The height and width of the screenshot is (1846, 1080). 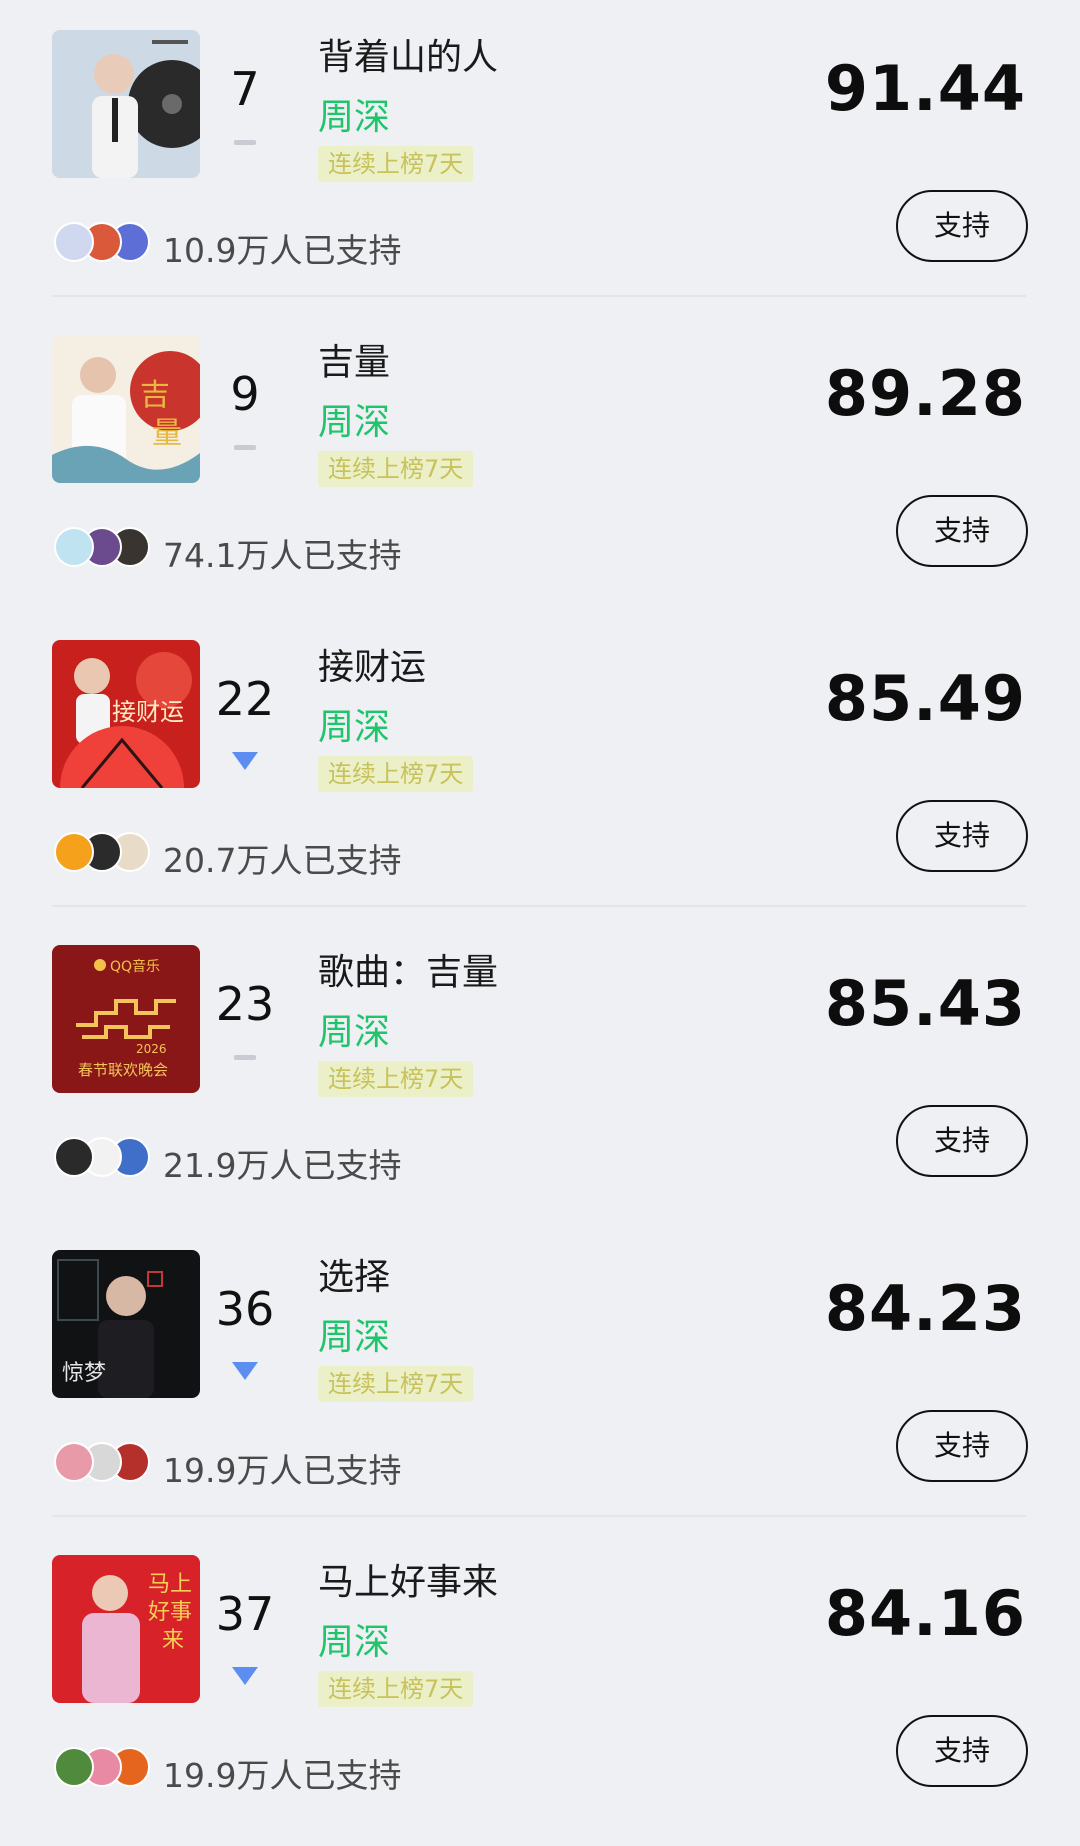 I want to click on album-cover: 惊梦, so click(x=126, y=1324).